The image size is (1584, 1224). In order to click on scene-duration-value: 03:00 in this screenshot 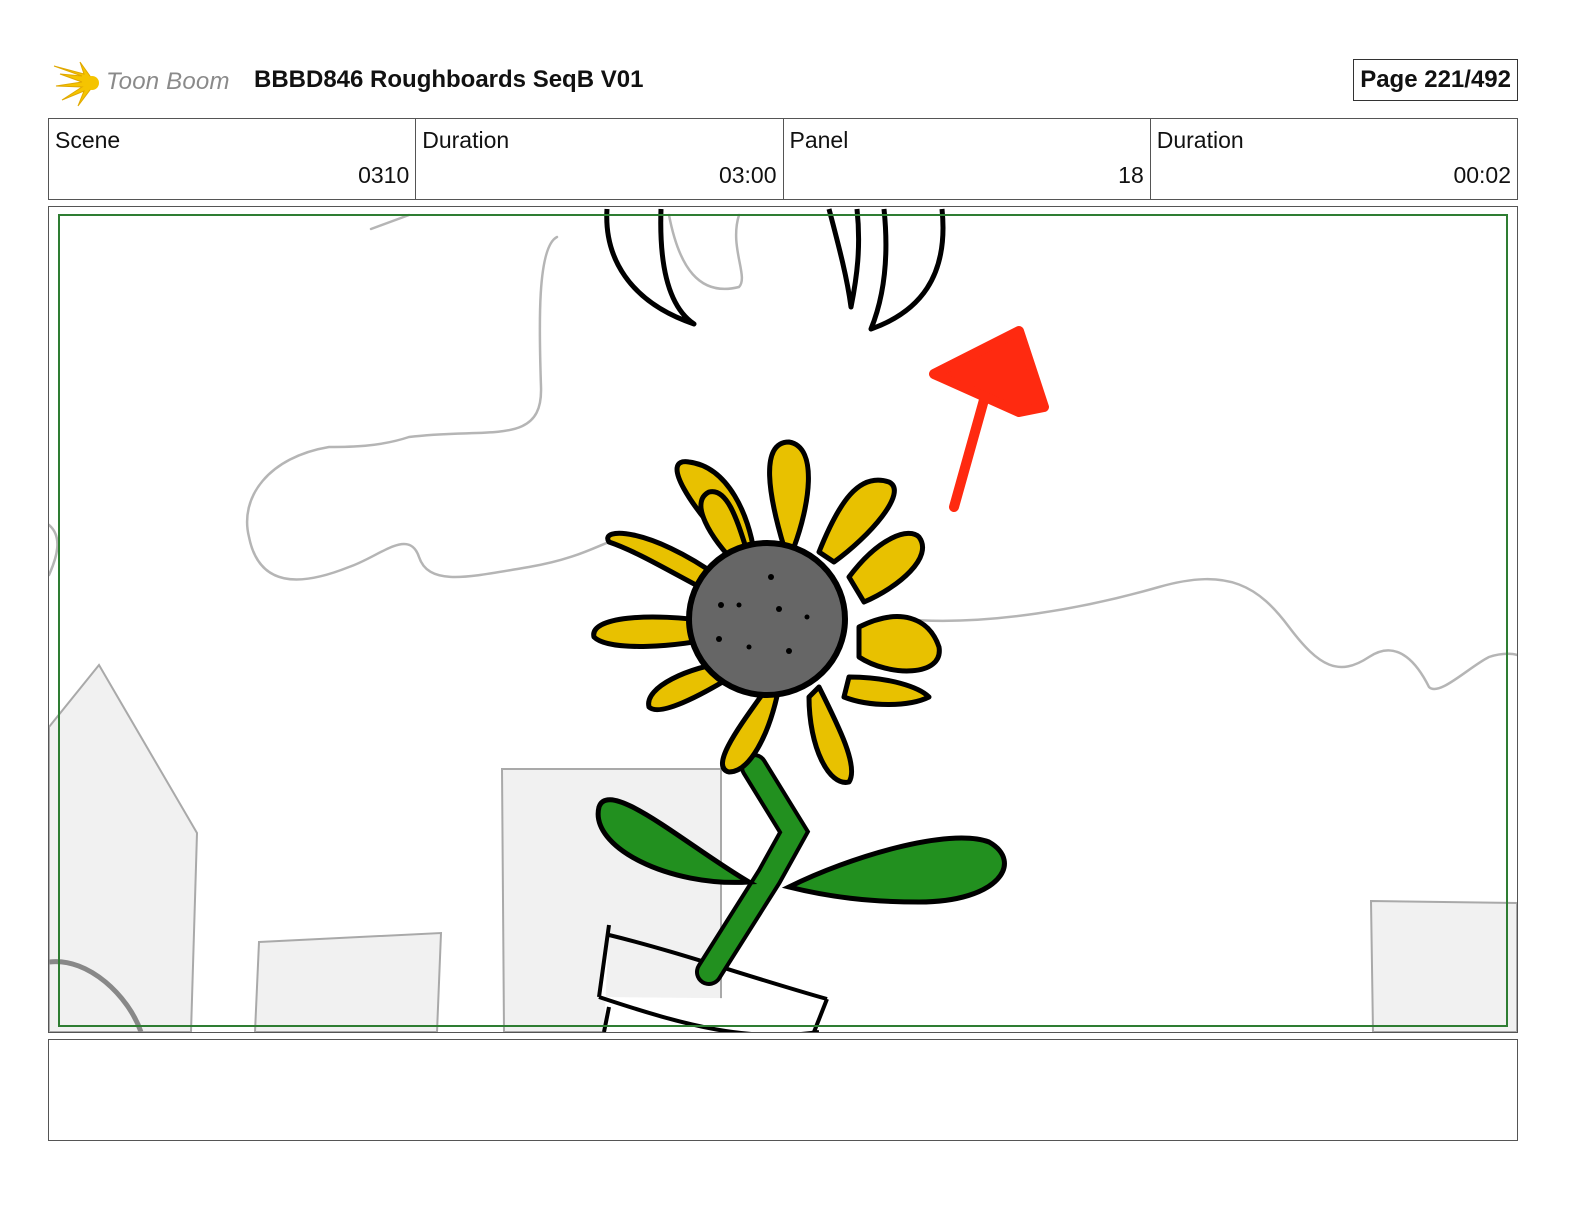, I will do `click(747, 175)`.